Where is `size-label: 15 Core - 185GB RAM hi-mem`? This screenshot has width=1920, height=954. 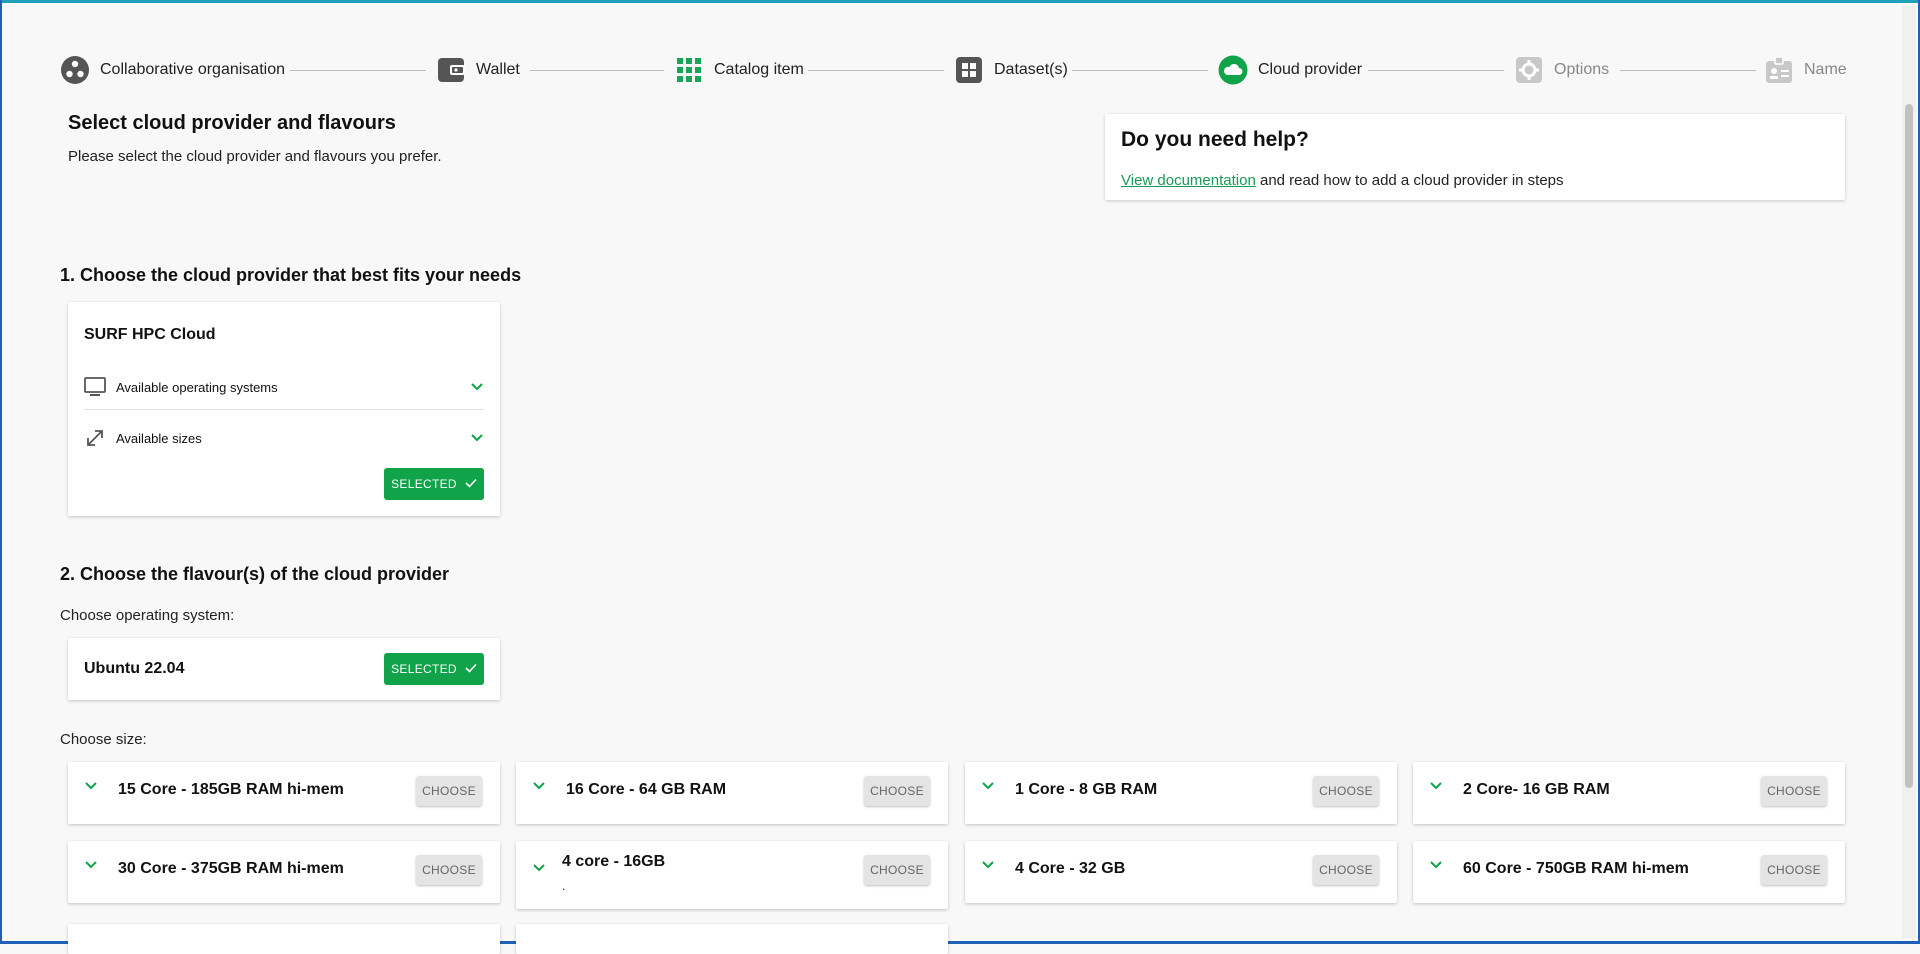 size-label: 15 Core - 185GB RAM hi-mem is located at coordinates (231, 789).